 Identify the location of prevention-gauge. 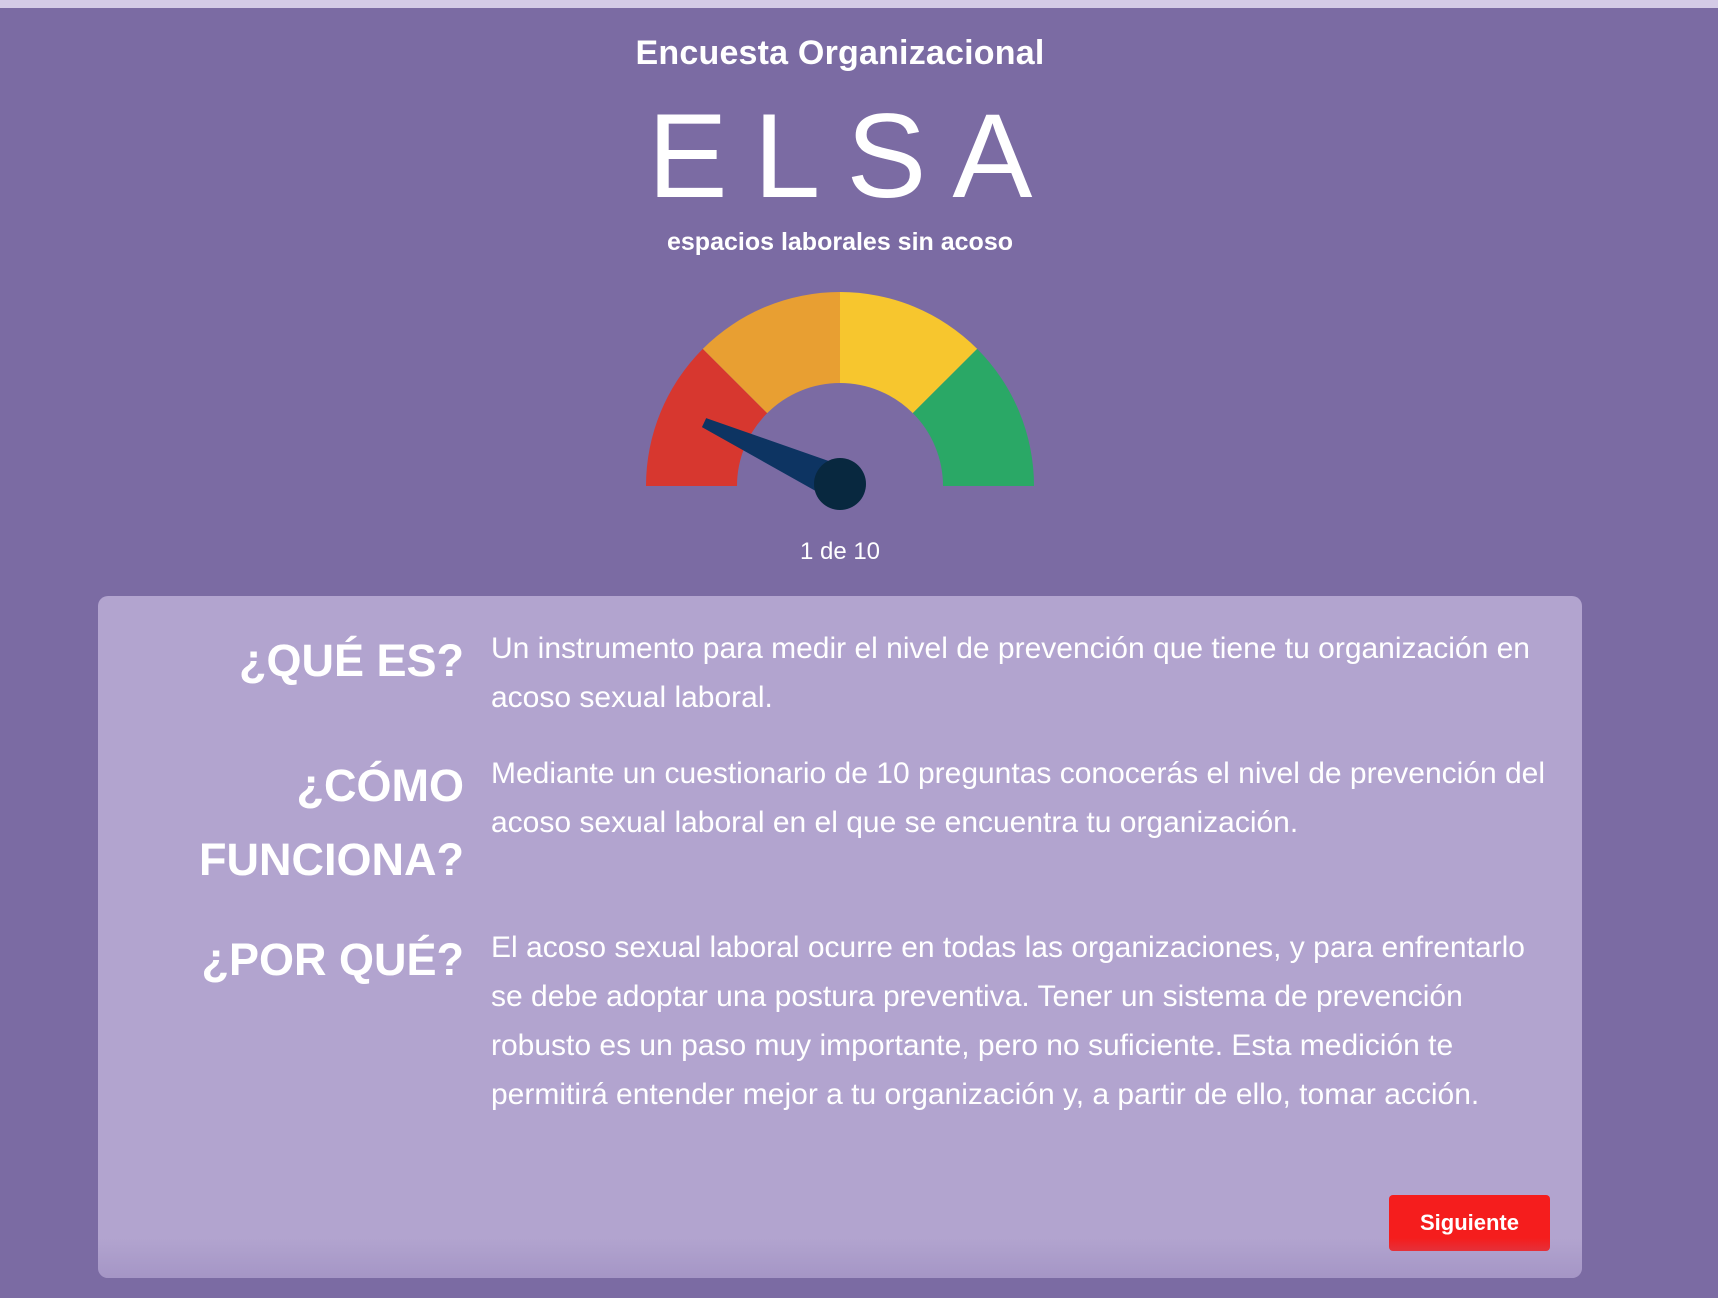
(840, 401).